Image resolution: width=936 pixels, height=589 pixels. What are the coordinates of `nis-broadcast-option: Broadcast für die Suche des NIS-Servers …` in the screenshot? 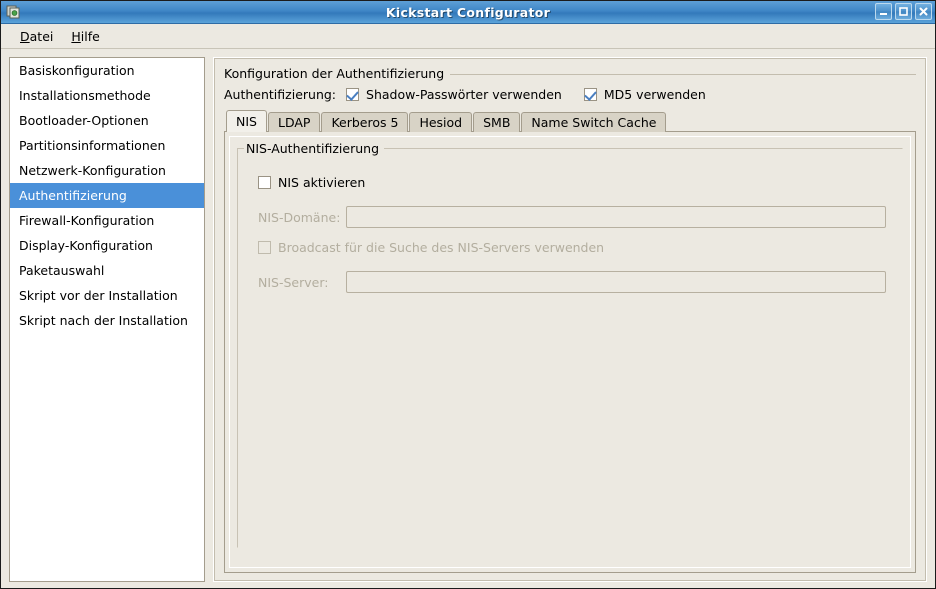 It's located at (575, 247).